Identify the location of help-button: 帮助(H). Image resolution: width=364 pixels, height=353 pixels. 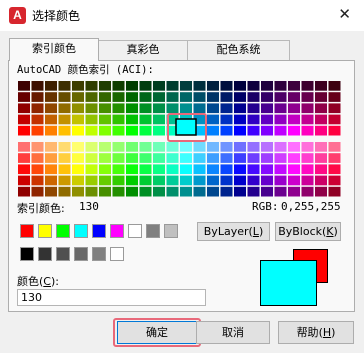
(316, 332).